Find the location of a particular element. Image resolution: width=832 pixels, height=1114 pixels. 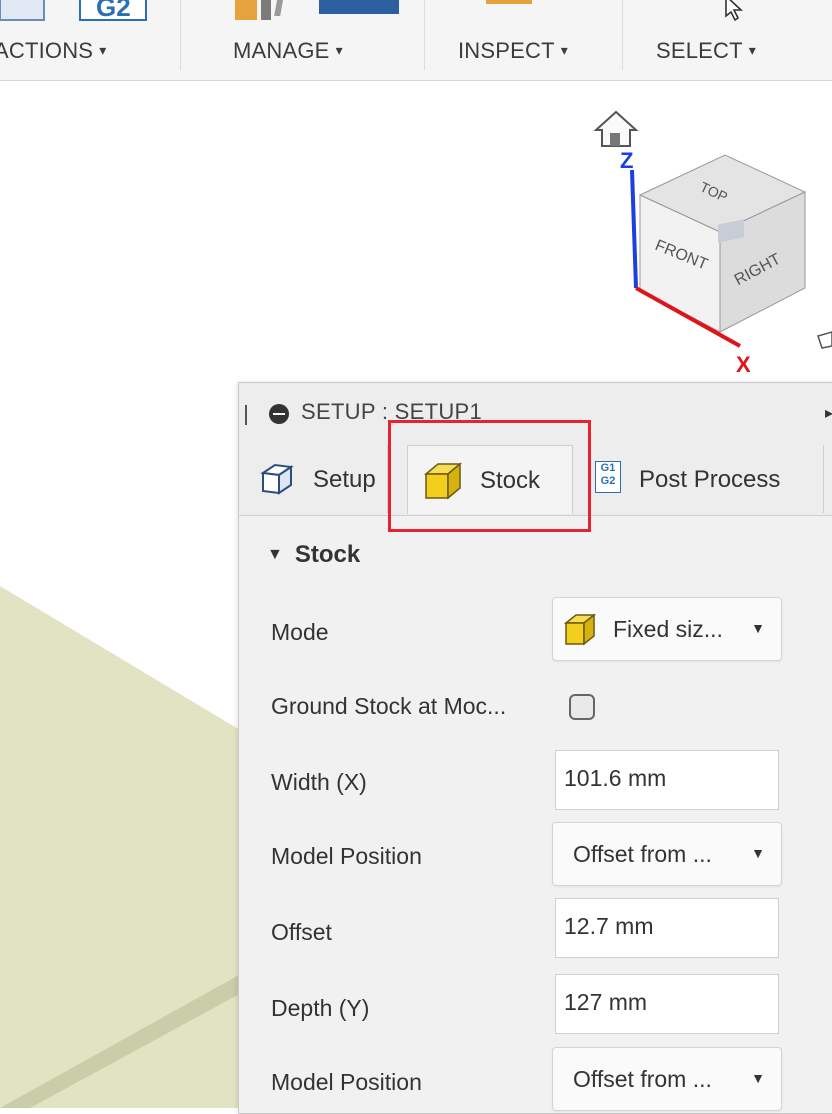

mode-dropdown: Fixed siz... ▼ is located at coordinates (667, 629).